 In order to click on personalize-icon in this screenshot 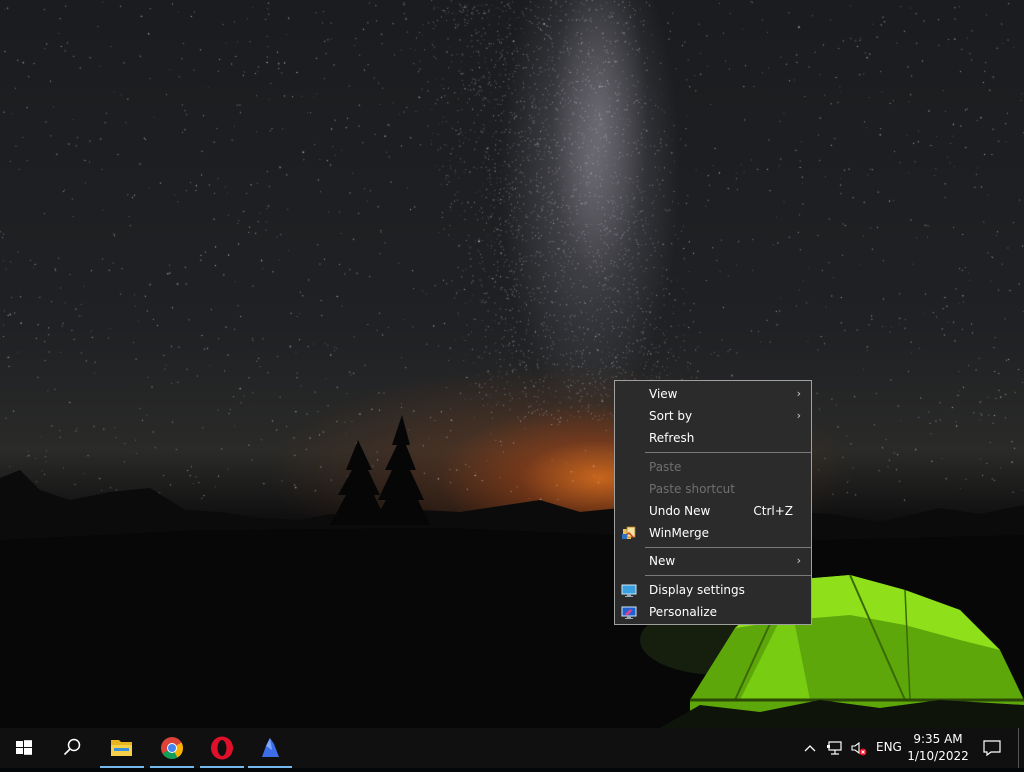, I will do `click(629, 612)`.